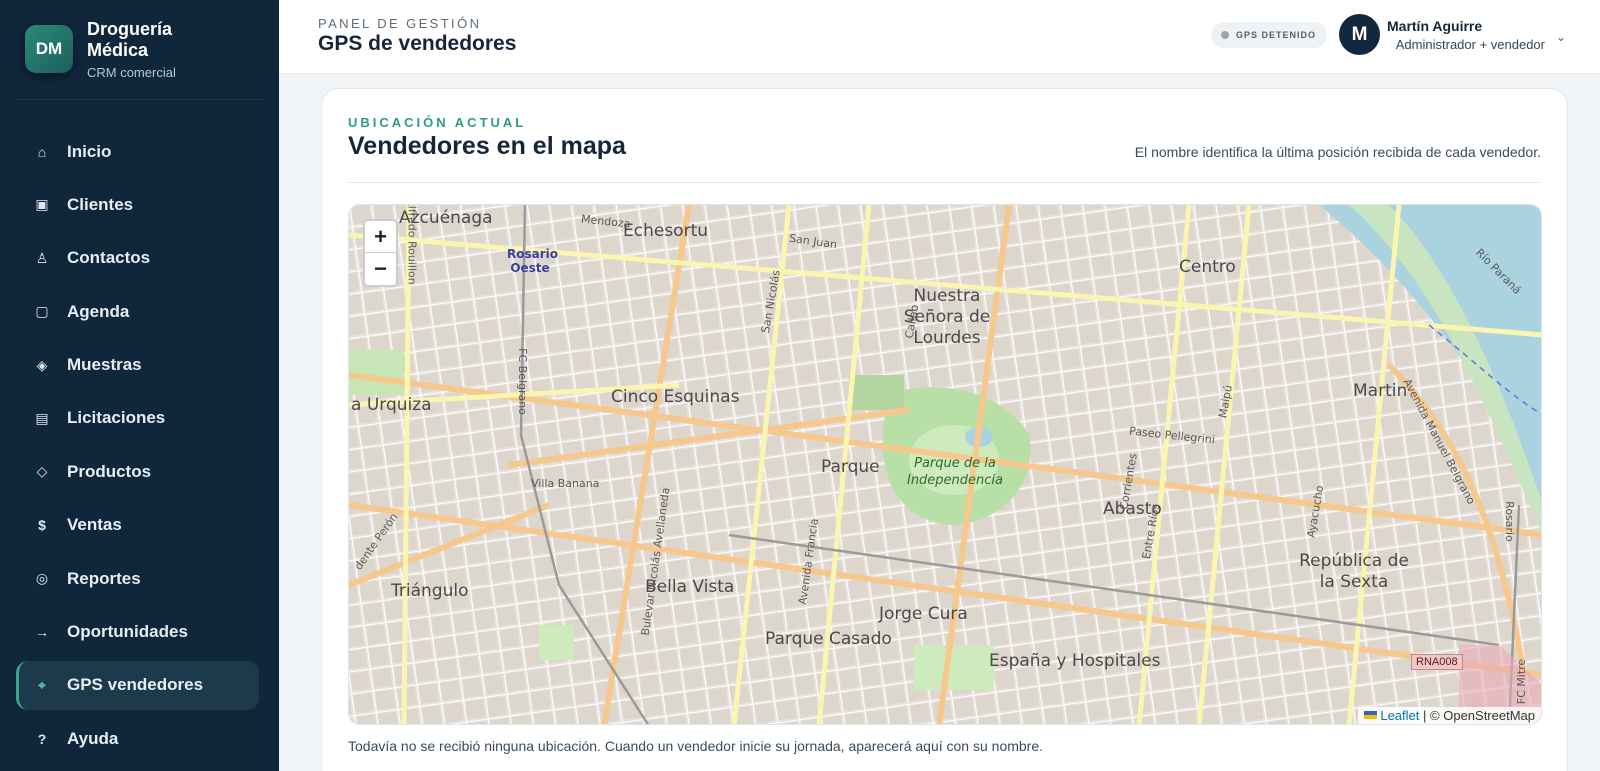 The height and width of the screenshot is (771, 1600). I want to click on divider, so click(944, 182).